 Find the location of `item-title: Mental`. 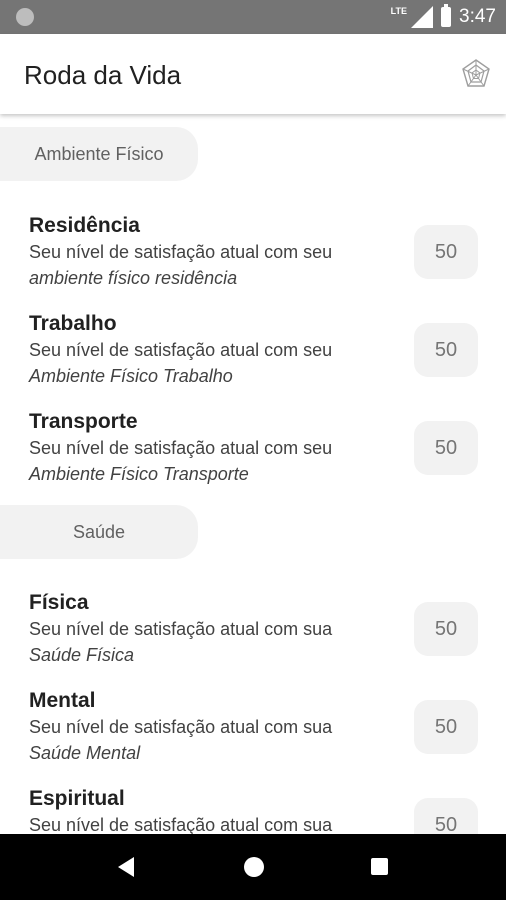

item-title: Mental is located at coordinates (62, 700).